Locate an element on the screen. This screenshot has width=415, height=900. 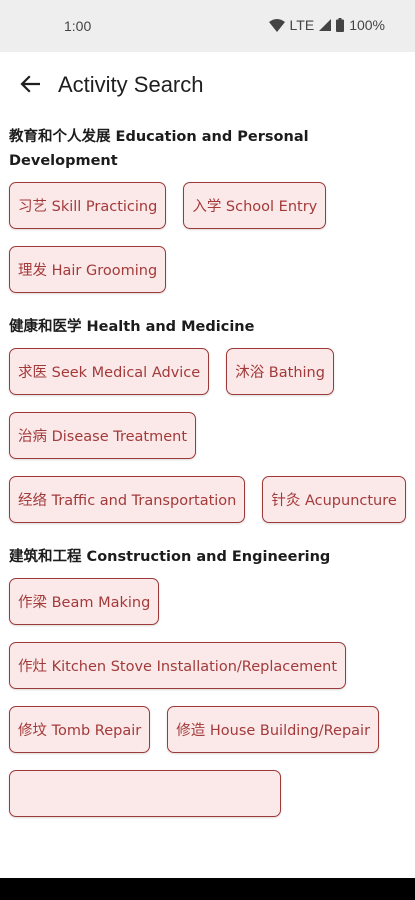
battery-percent: 100% is located at coordinates (367, 25).